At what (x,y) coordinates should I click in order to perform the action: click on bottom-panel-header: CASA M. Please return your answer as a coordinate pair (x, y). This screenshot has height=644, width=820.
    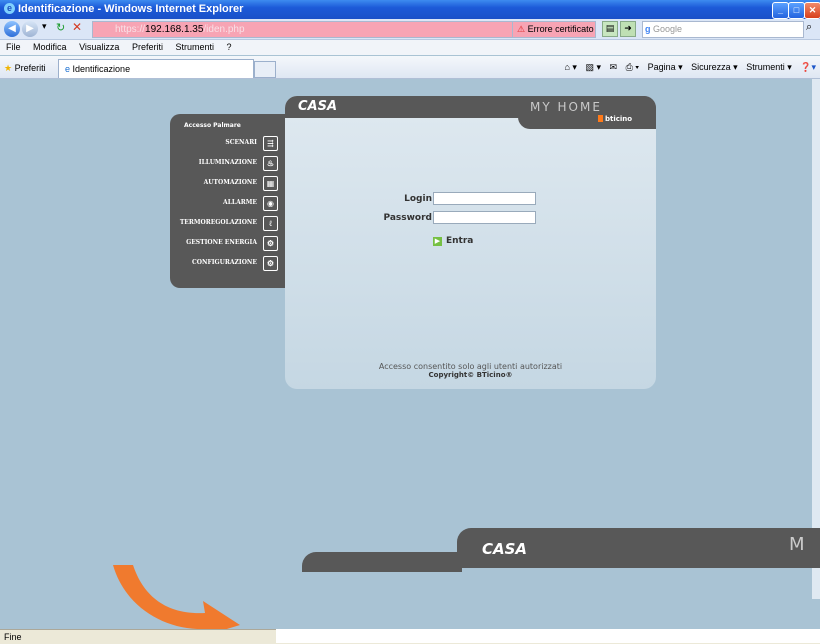
    Looking at the image, I should click on (638, 548).